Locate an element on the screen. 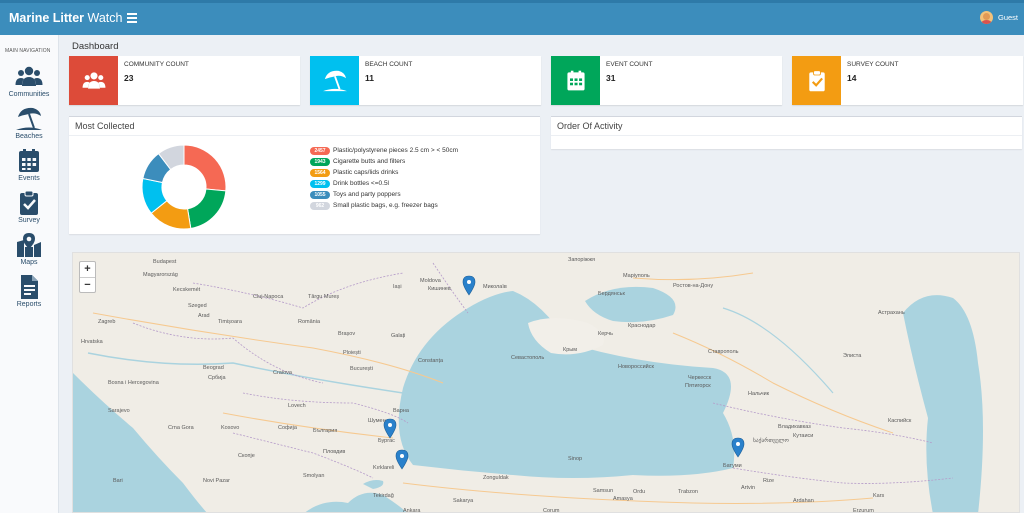 Image resolution: width=1024 pixels, height=513 pixels. map-place-label: Rize is located at coordinates (769, 481).